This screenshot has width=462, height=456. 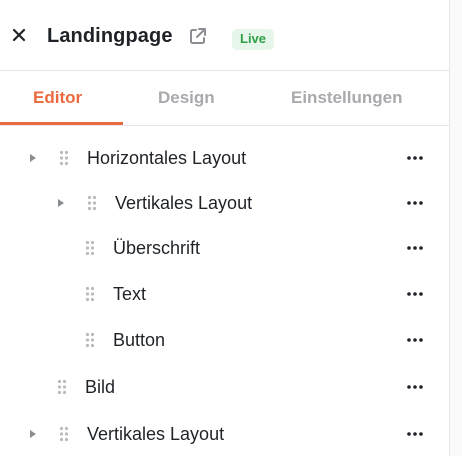 I want to click on tab-bar: Editor Design Einstellungen, so click(x=224, y=98).